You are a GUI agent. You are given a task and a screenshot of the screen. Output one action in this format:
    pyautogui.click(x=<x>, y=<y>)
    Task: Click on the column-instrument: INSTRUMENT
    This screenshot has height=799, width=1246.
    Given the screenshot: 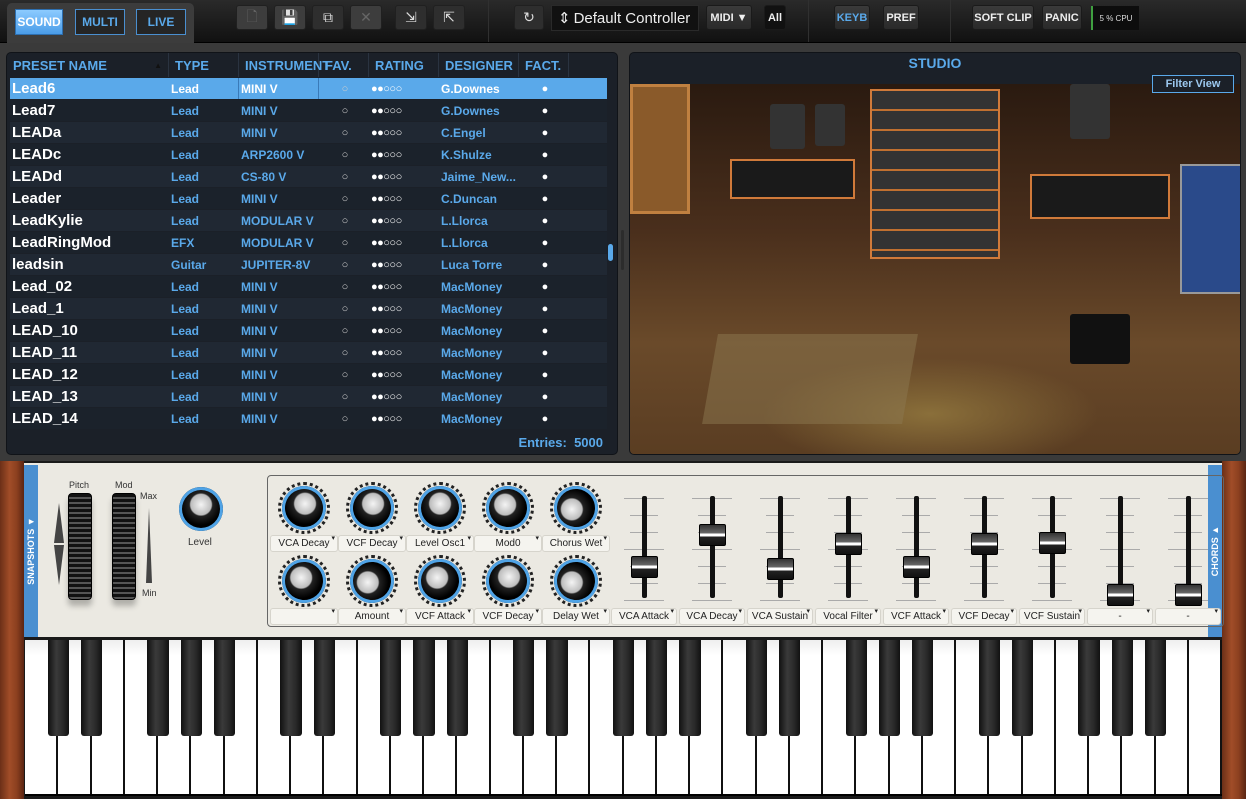 What is the action you would take?
    pyautogui.click(x=284, y=65)
    